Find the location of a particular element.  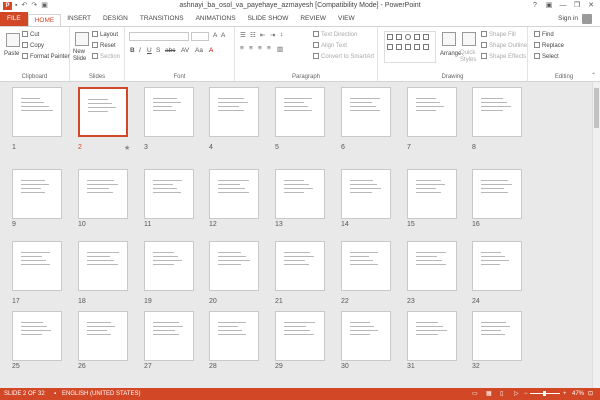

minimize-button: — is located at coordinates (563, 6).